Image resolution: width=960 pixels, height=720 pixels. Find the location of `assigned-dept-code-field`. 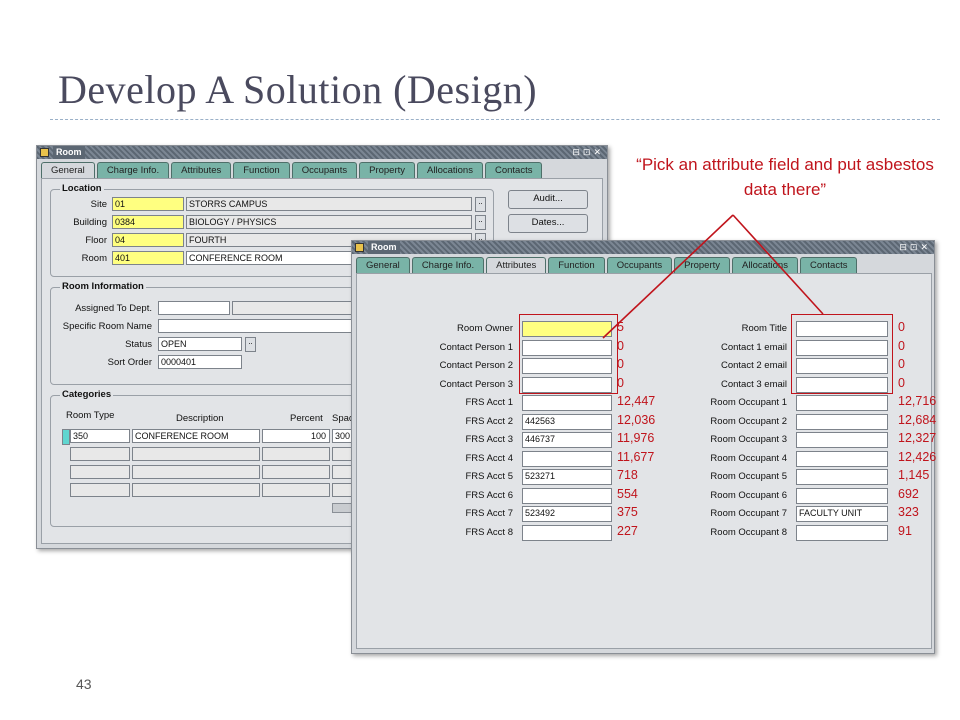

assigned-dept-code-field is located at coordinates (194, 308).